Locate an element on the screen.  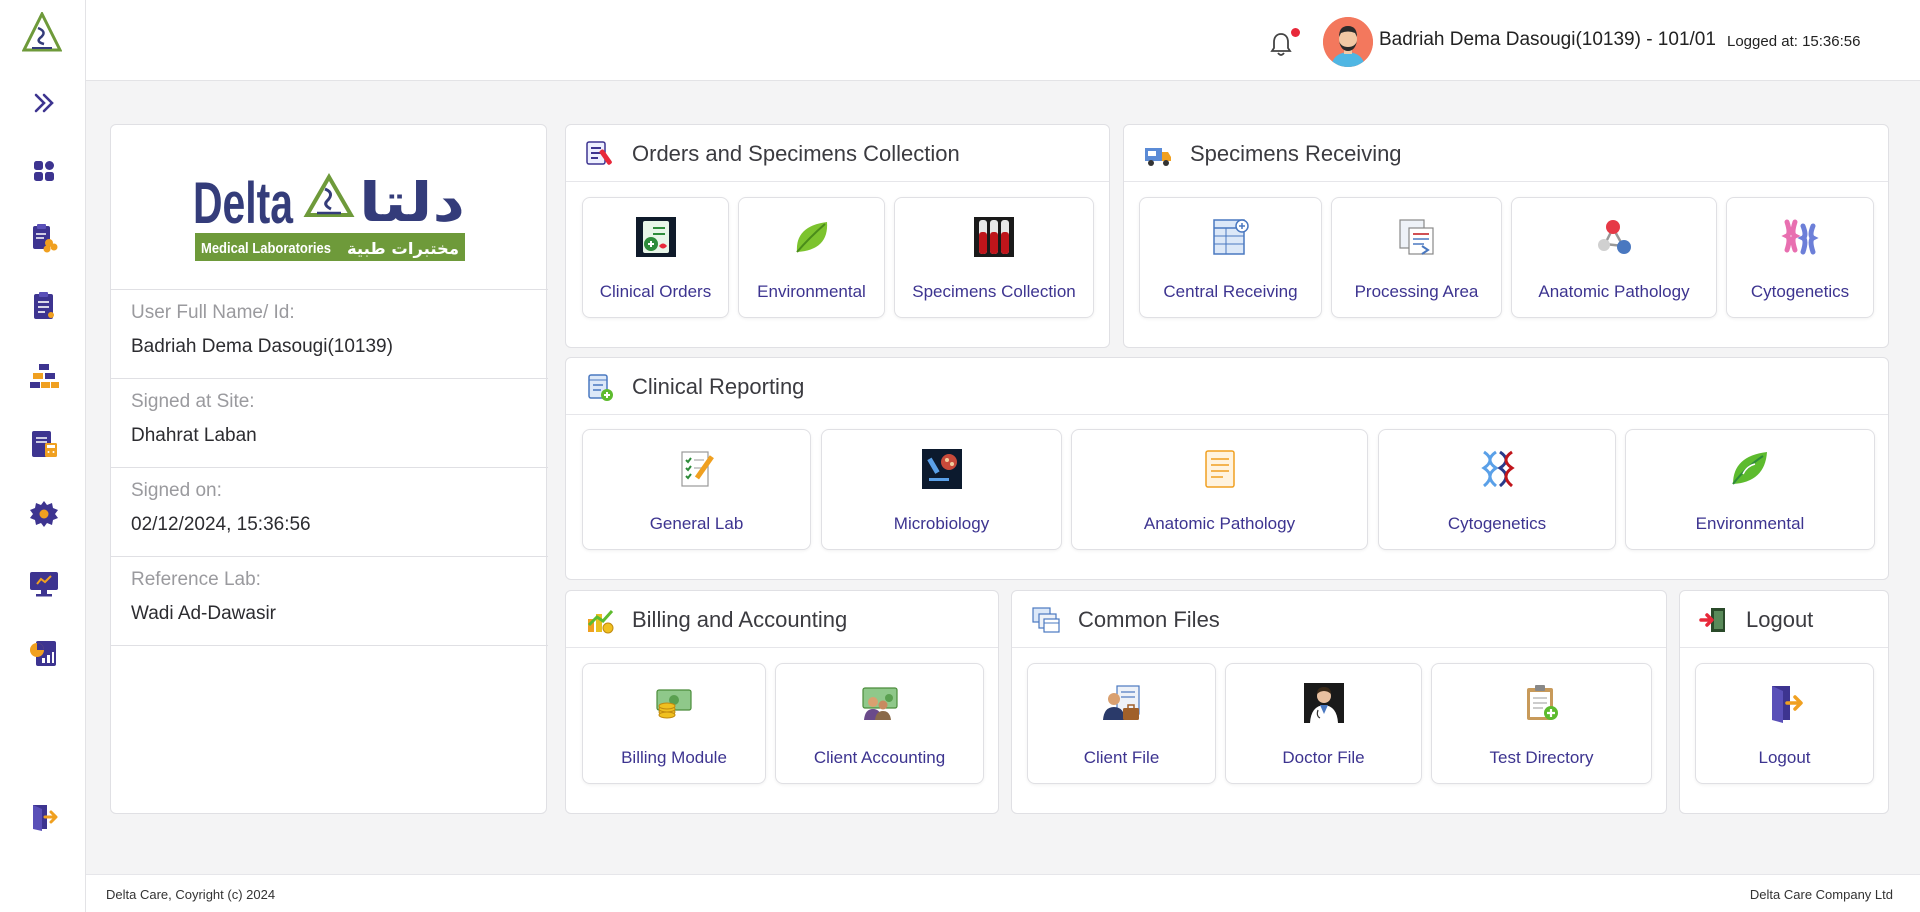
info-label: Reference Lab: is located at coordinates (196, 579).